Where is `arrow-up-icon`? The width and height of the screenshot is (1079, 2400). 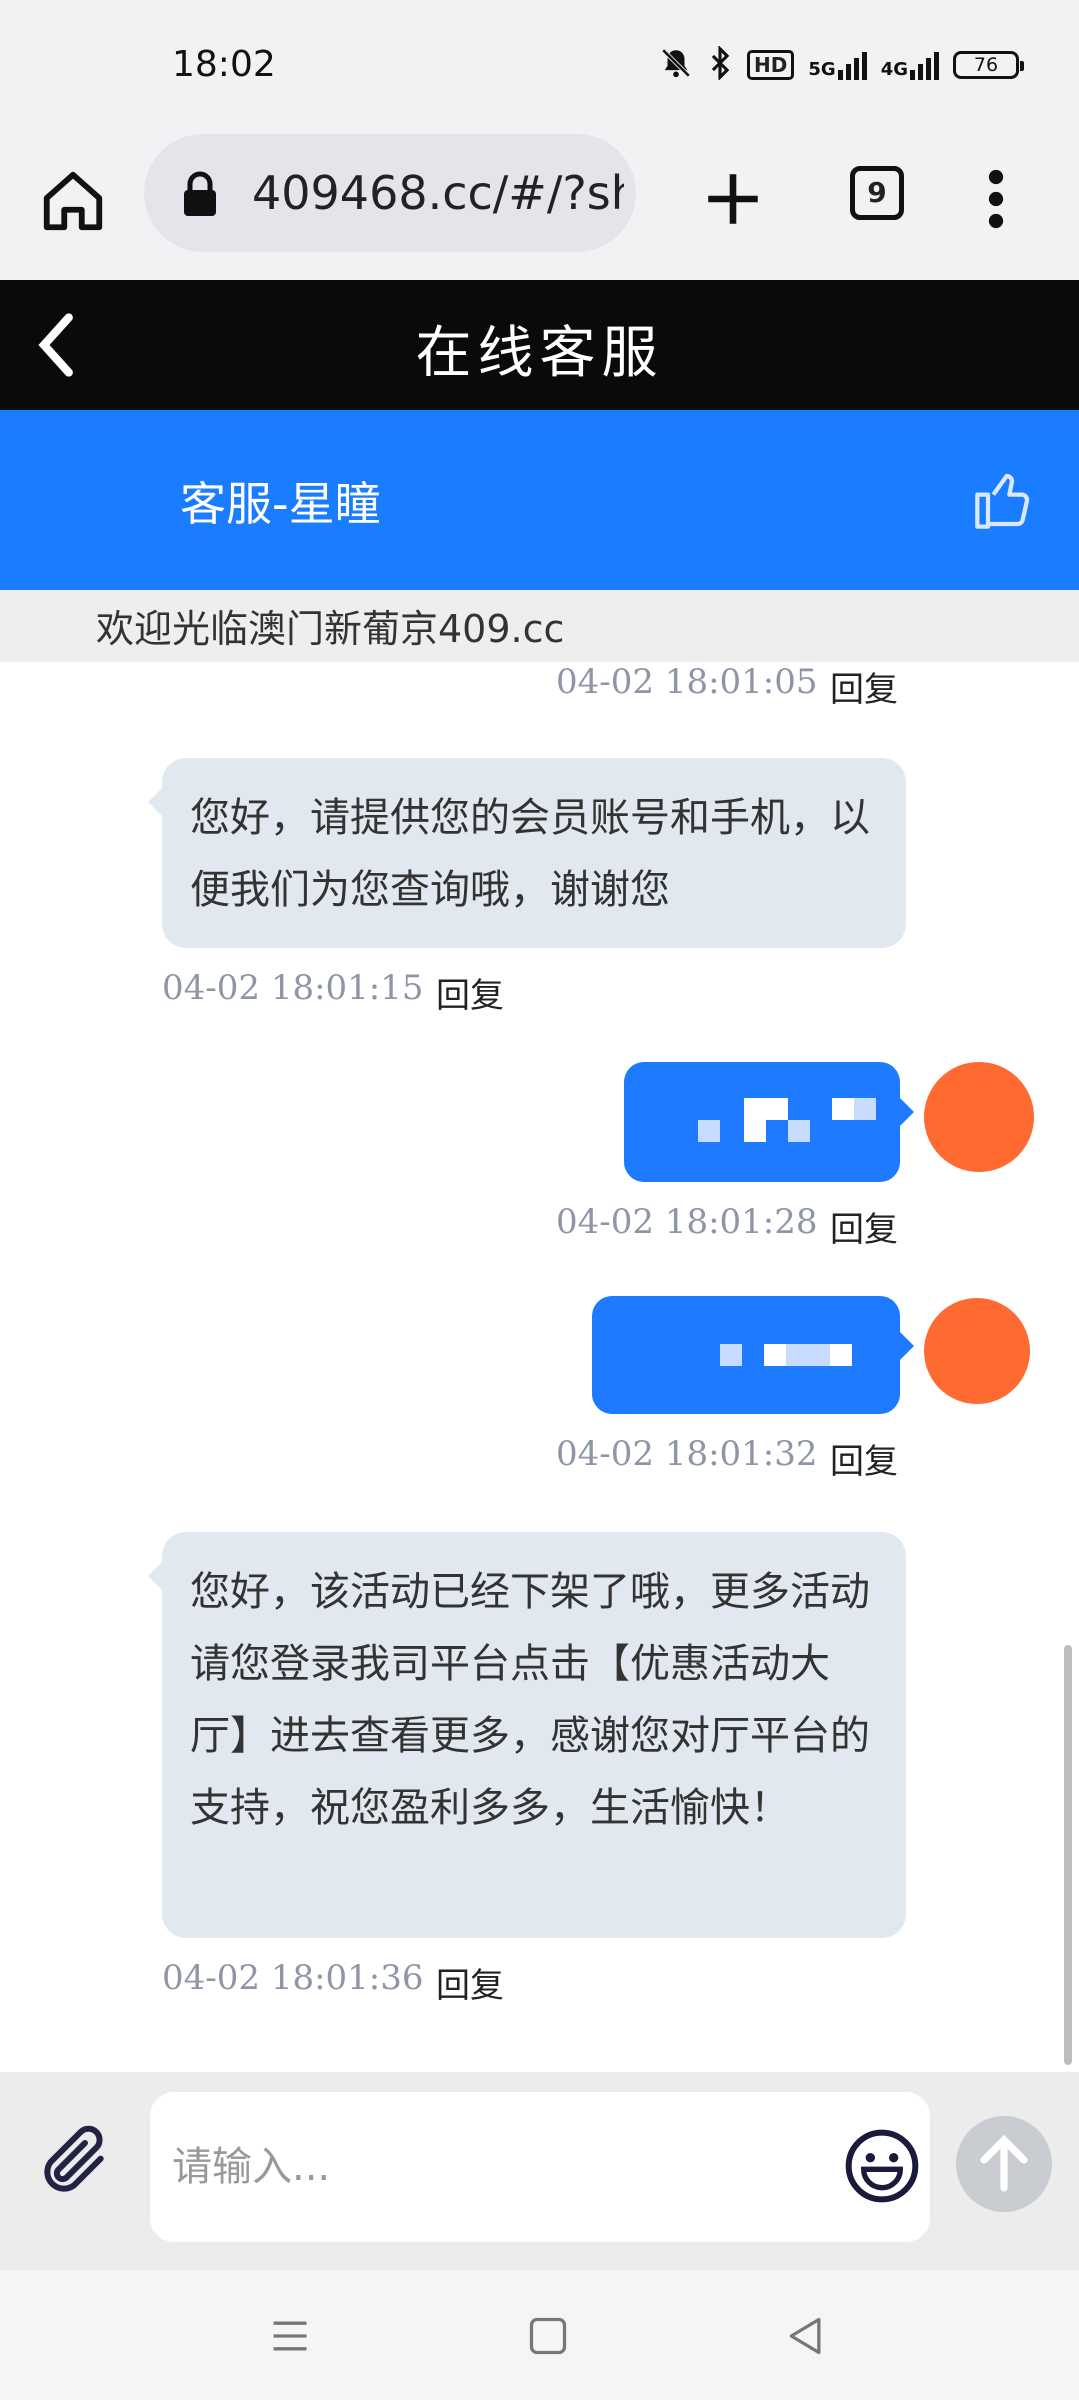 arrow-up-icon is located at coordinates (1004, 2163).